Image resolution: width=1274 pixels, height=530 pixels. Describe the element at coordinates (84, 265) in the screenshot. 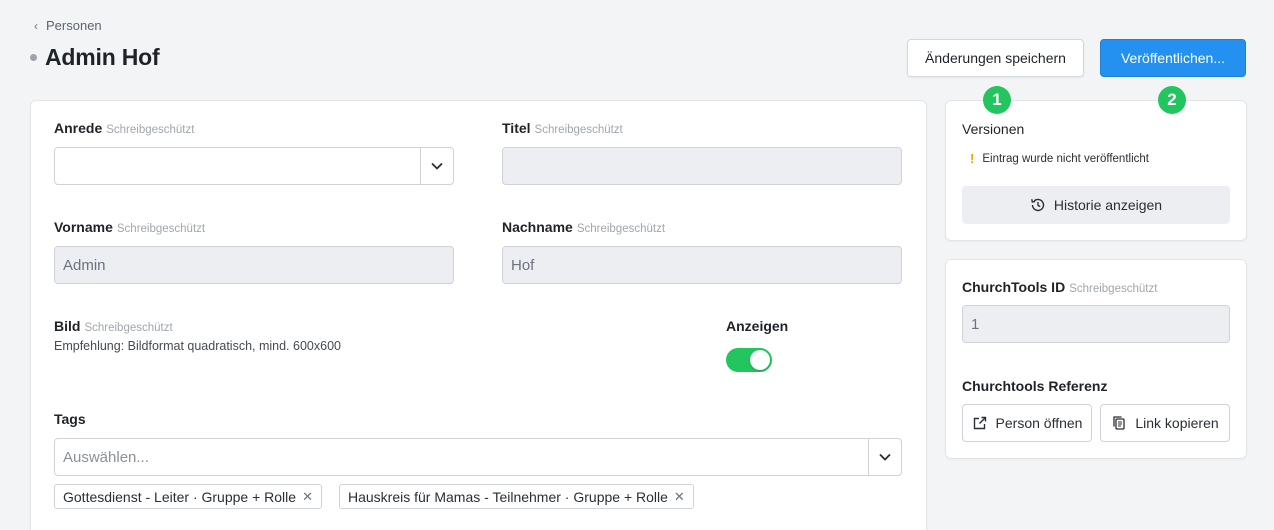

I see `vorname-value: Admin` at that location.